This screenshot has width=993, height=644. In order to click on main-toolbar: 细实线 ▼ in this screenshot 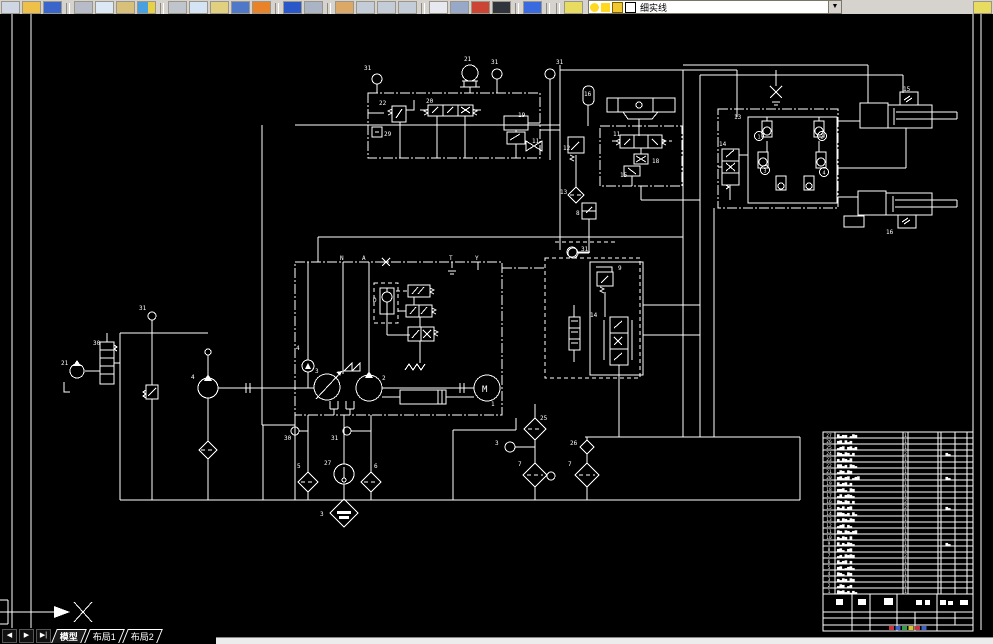, I will do `click(496, 7)`.